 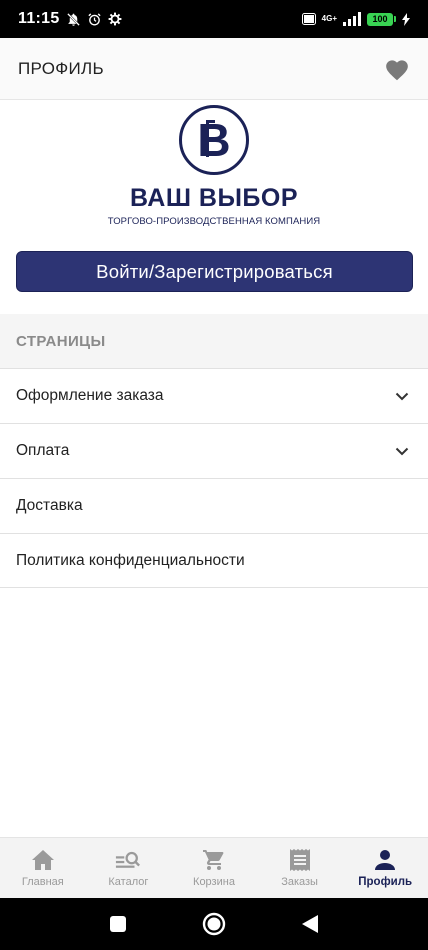 I want to click on page-item-label: Оплата, so click(x=43, y=450).